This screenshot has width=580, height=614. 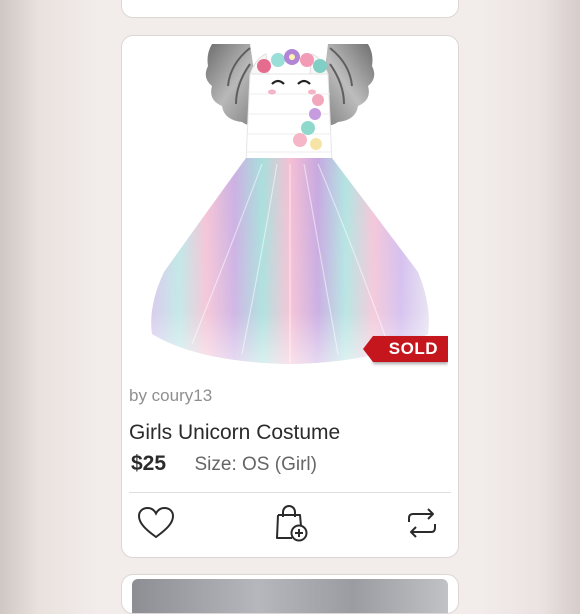 I want to click on listing-title: Girls Unicorn Costume, so click(x=234, y=433).